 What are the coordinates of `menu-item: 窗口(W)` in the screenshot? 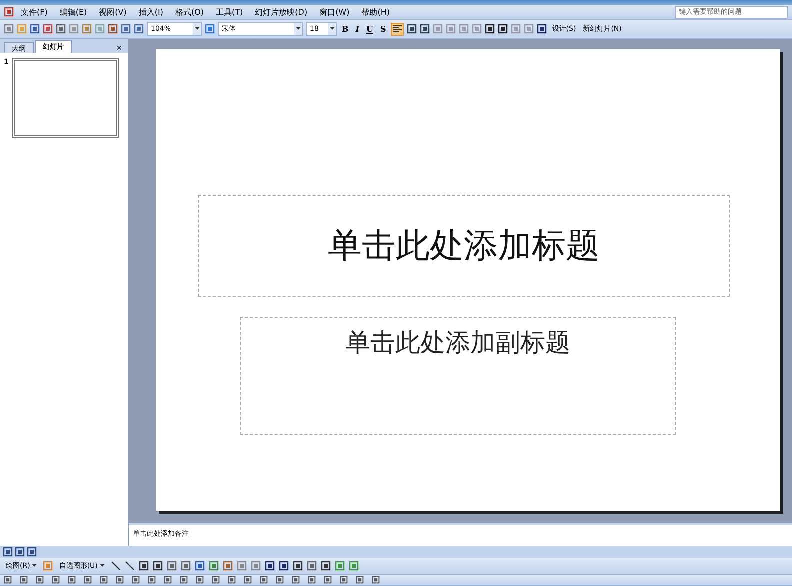 It's located at (334, 12).